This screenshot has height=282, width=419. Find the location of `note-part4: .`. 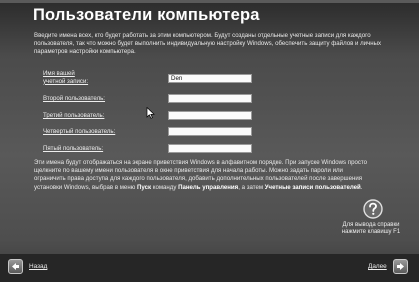

note-part4: . is located at coordinates (361, 187).